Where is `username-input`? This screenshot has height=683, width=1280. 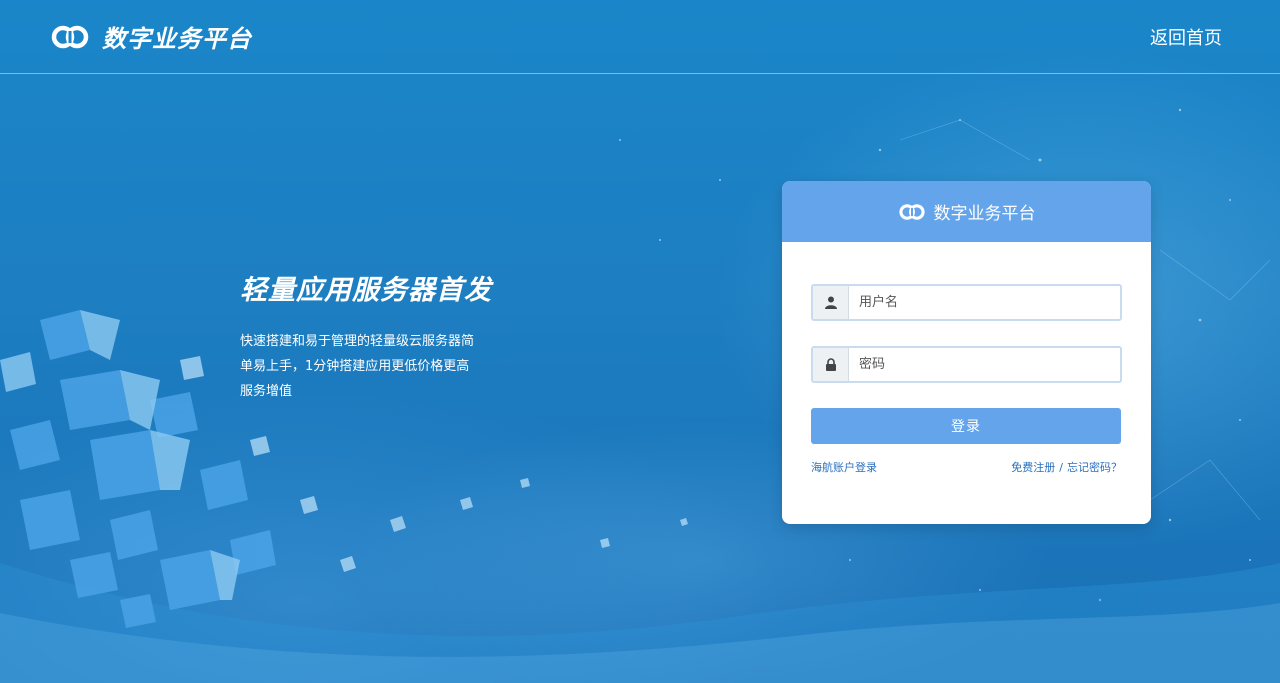
username-input is located at coordinates (984, 302).